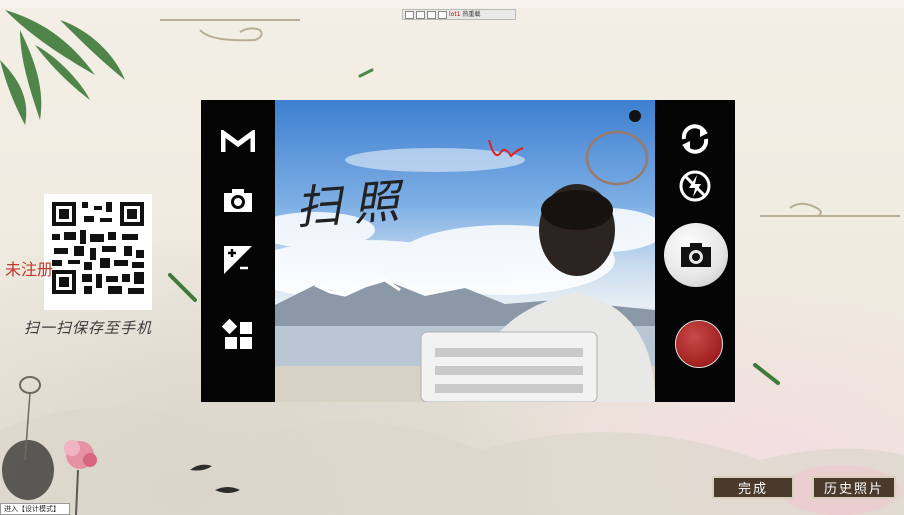  Describe the element at coordinates (35, 509) in the screenshot. I see `design-mode-status: 进入【设计模式】` at that location.